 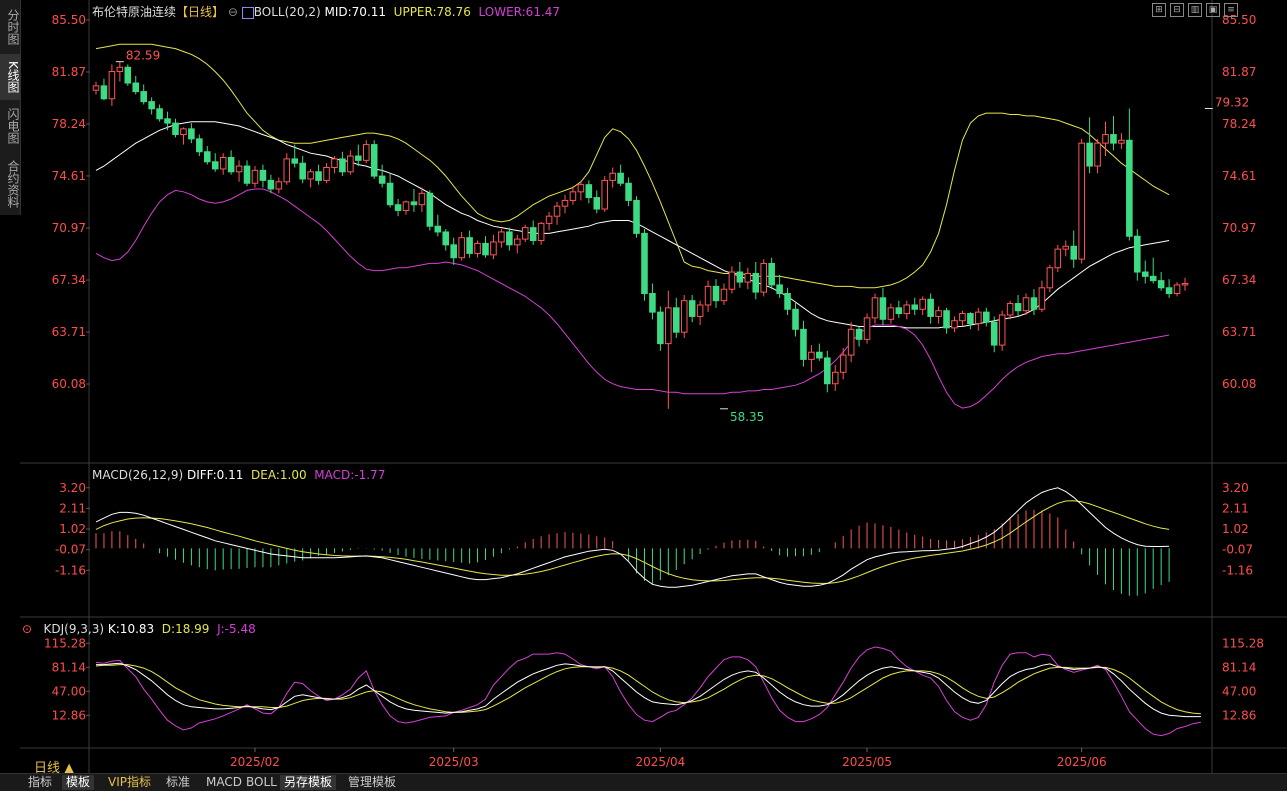 What do you see at coordinates (308, 782) in the screenshot?
I see `tab-save-template: 另存模板` at bounding box center [308, 782].